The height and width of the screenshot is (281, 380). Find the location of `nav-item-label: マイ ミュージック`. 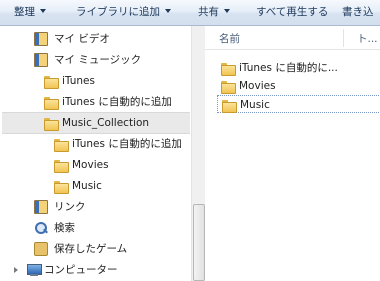

nav-item-label: マイ ミュージック is located at coordinates (98, 60).